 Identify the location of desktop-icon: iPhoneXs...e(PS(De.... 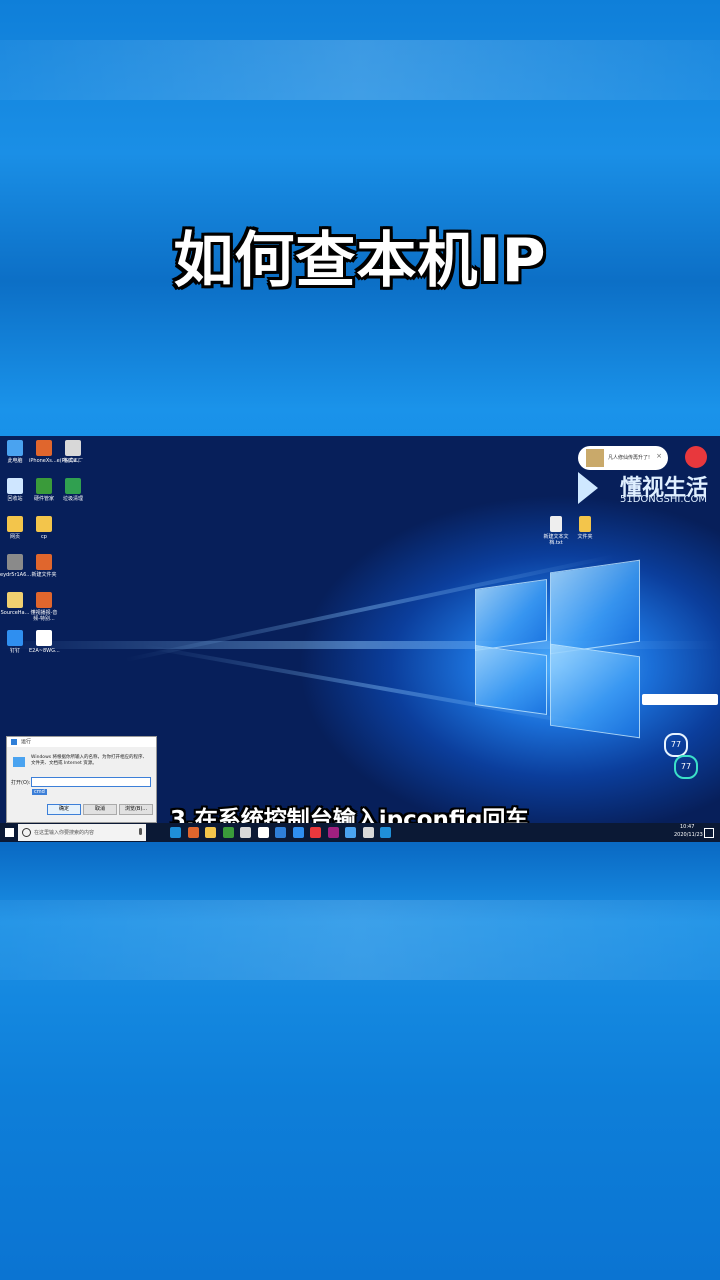
(55, 452).